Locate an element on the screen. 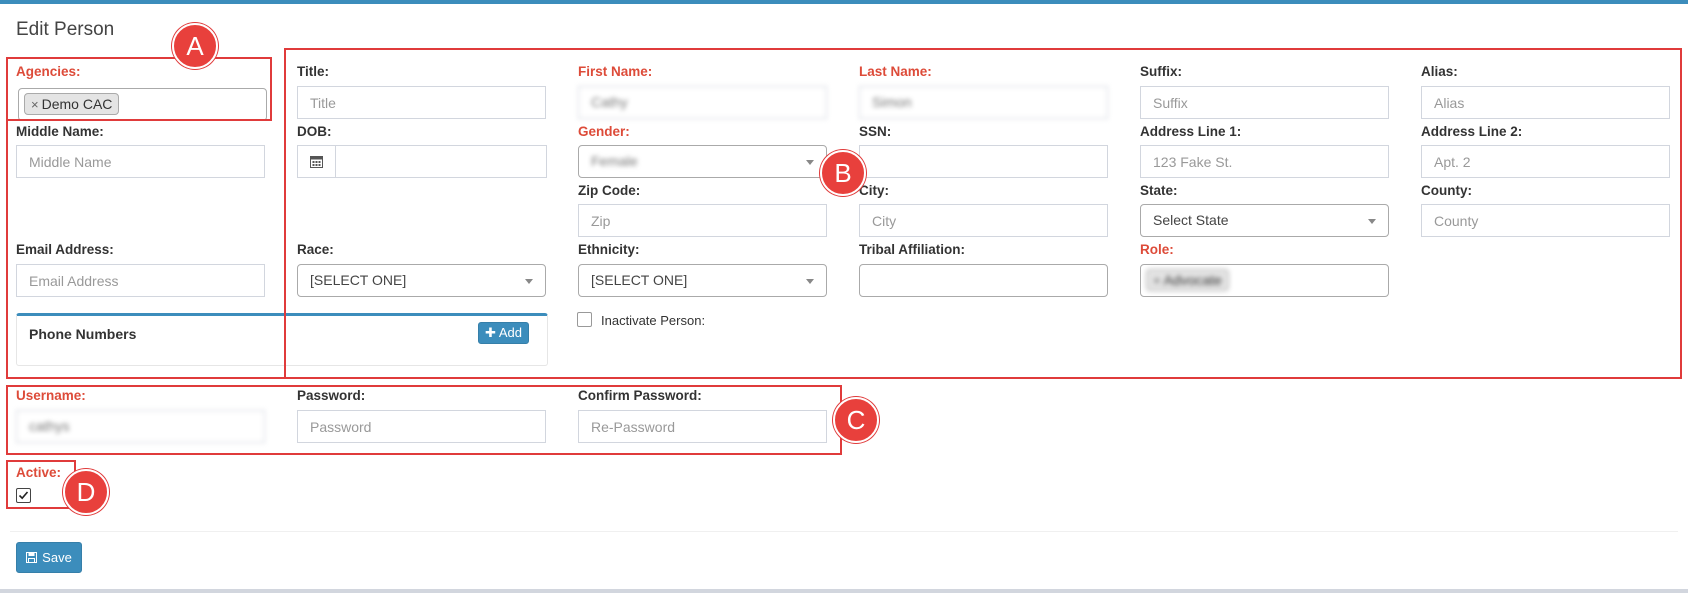 Image resolution: width=1688 pixels, height=593 pixels. form-divider is located at coordinates (844, 531).